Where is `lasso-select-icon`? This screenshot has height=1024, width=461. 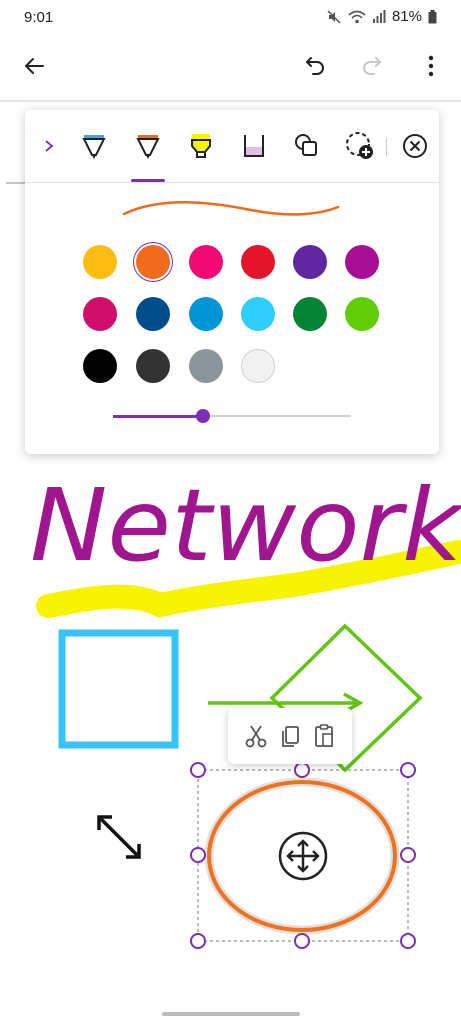
lasso-select-icon is located at coordinates (359, 145).